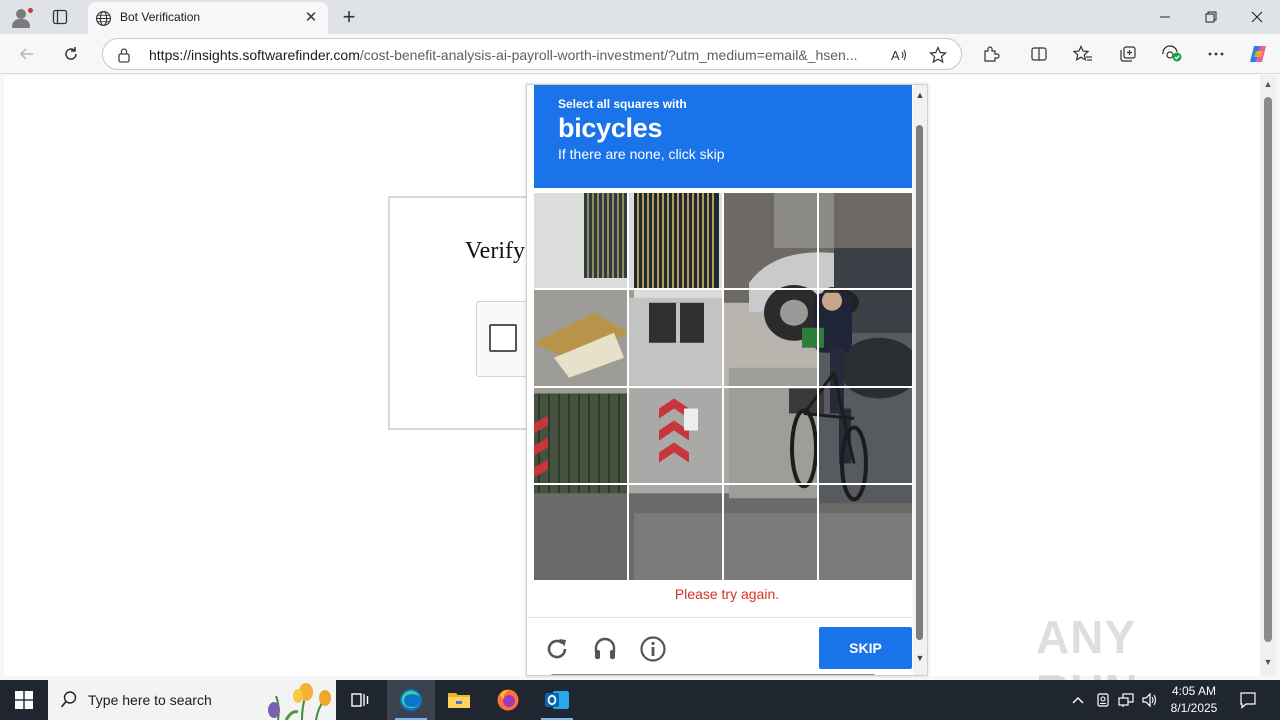 The image size is (1280, 720). I want to click on favorites-icon, so click(1083, 54).